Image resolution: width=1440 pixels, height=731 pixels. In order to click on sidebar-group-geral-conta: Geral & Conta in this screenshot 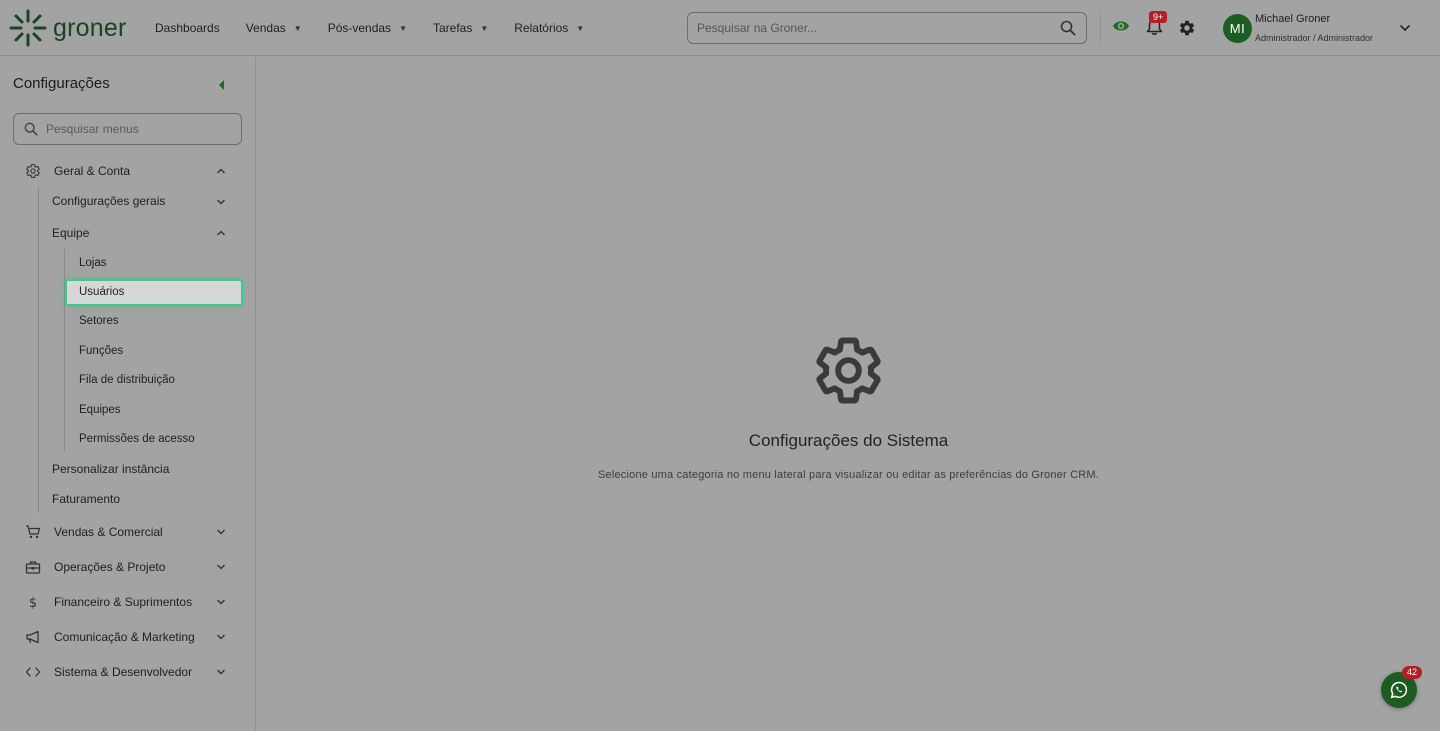, I will do `click(128, 171)`.